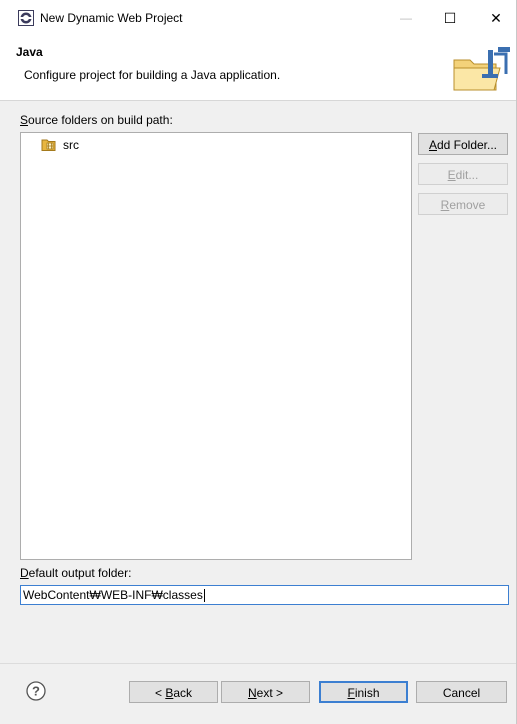  What do you see at coordinates (29, 52) in the screenshot?
I see `page-title: Java` at bounding box center [29, 52].